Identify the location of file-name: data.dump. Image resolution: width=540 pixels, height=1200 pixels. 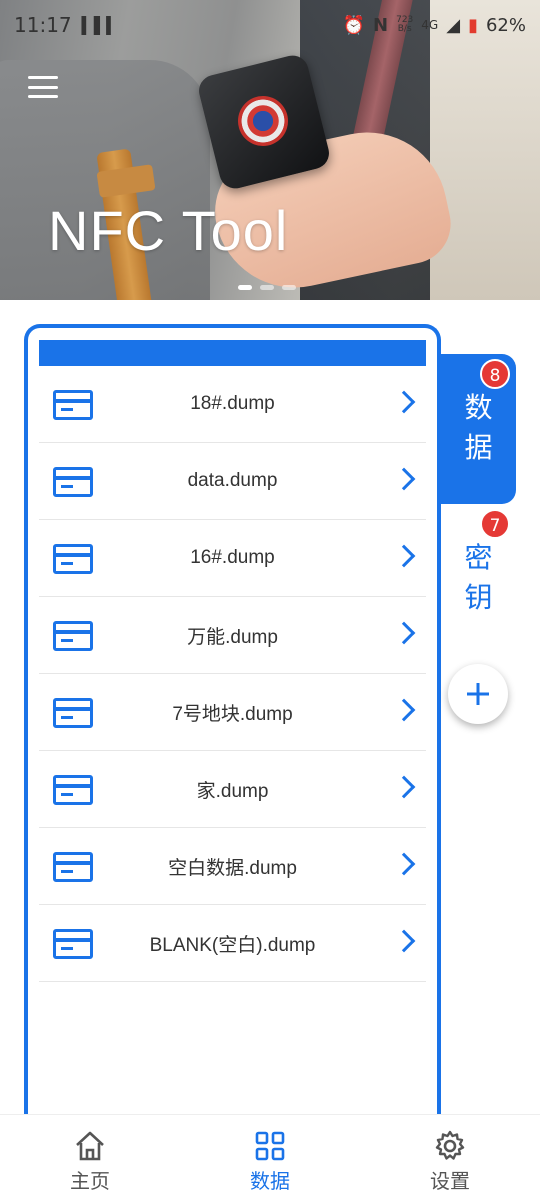
(232, 480).